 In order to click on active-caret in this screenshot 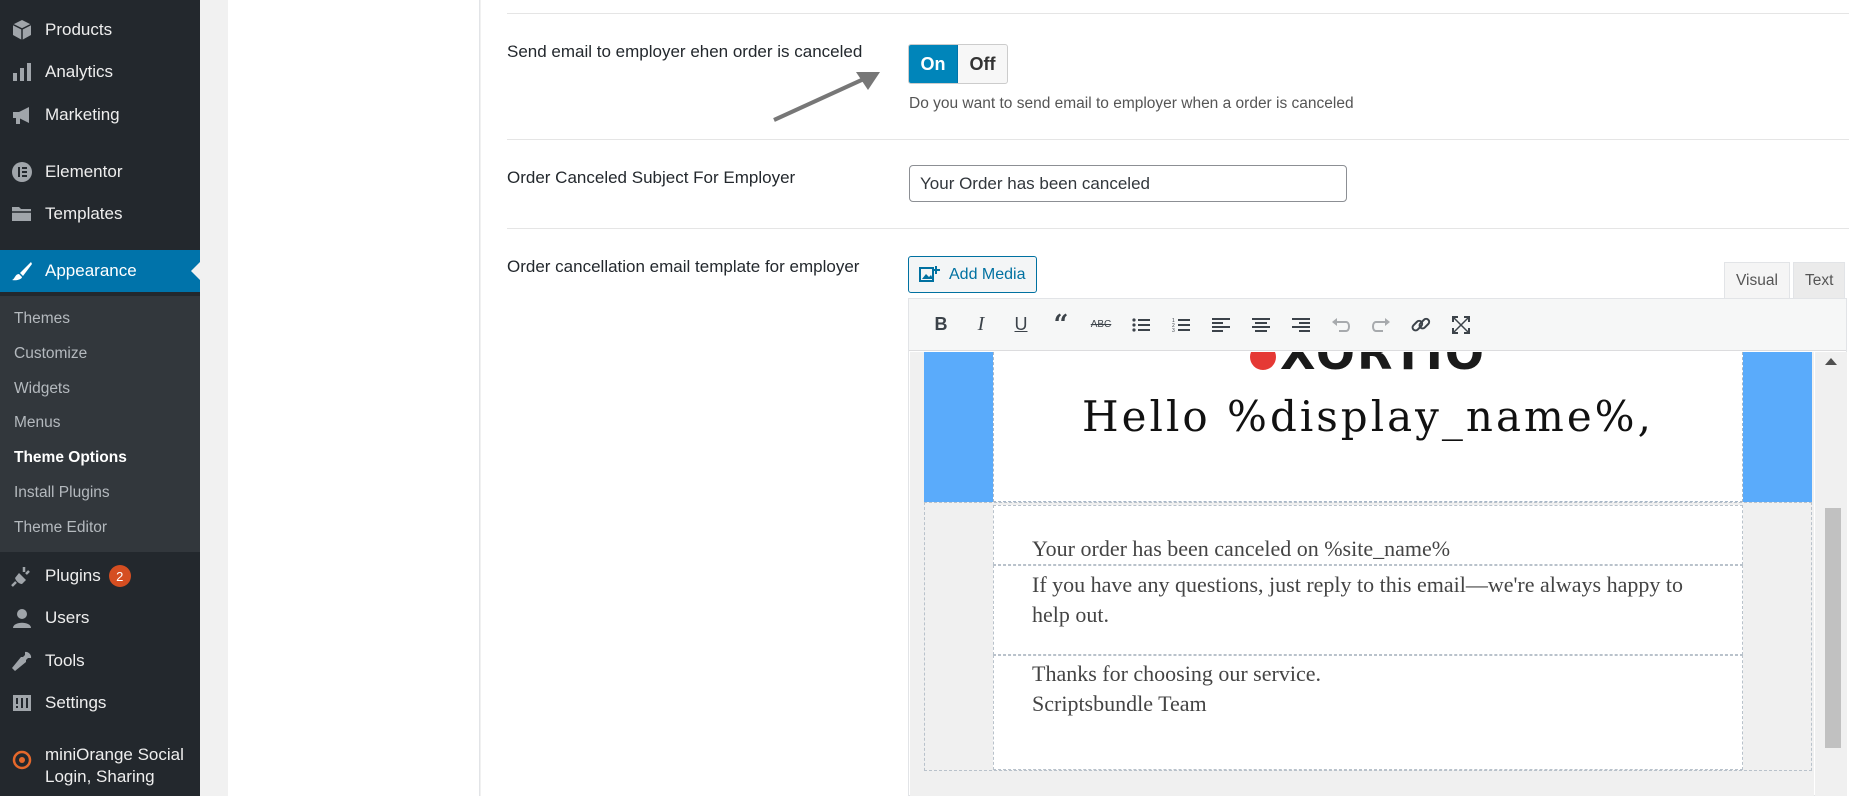, I will do `click(195, 271)`.